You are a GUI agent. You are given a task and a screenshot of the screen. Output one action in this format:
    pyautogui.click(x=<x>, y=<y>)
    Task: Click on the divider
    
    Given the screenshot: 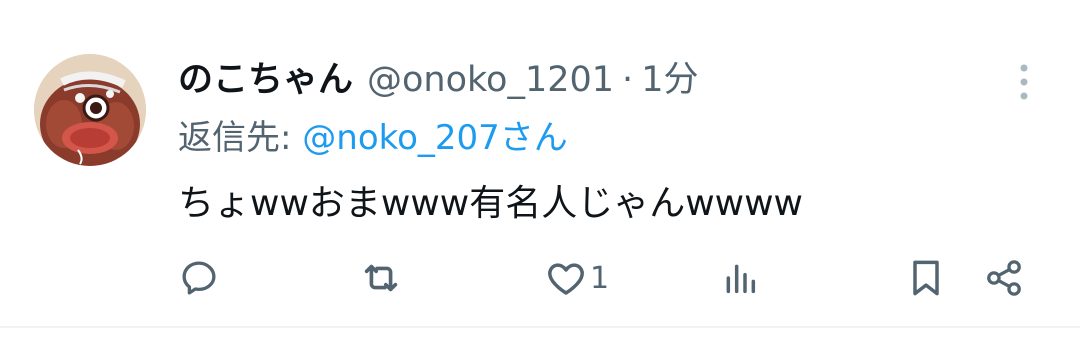 What is the action you would take?
    pyautogui.click(x=540, y=327)
    